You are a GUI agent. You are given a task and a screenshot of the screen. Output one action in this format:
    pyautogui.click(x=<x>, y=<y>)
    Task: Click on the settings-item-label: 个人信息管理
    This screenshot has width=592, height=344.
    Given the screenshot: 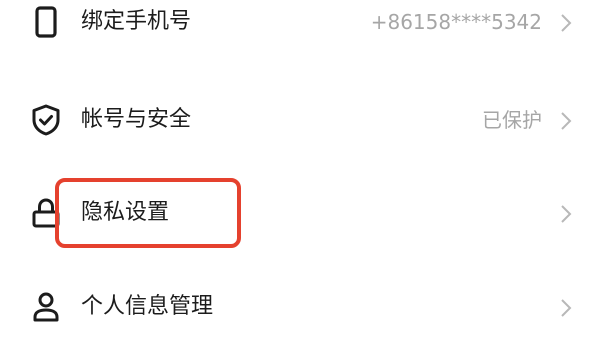 What is the action you would take?
    pyautogui.click(x=147, y=306)
    